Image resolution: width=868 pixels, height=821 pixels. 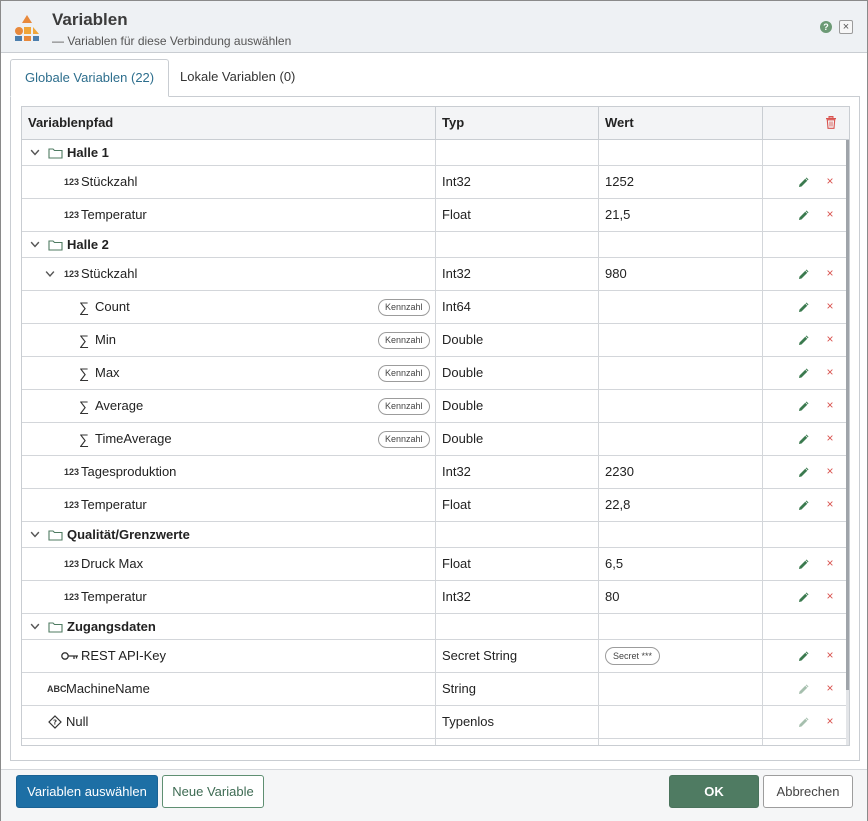 I want to click on variable-row: 123 Temperatur Float 21,5 ×, so click(x=435, y=215).